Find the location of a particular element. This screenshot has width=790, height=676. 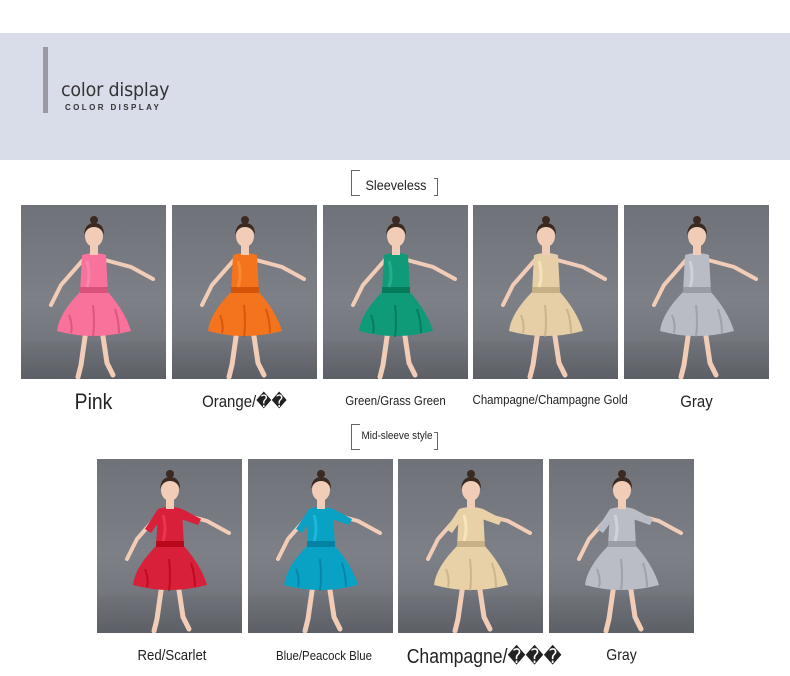

caption-champagne: Champagne/Champagne Gold is located at coordinates (550, 399).